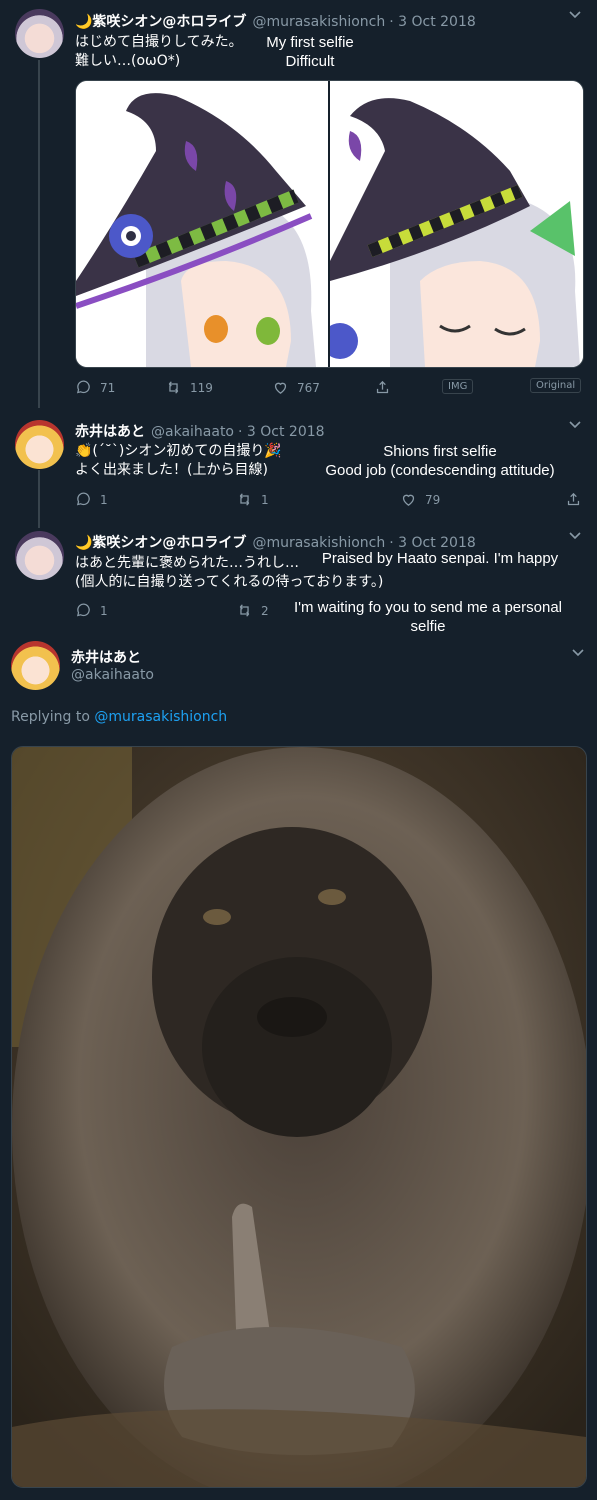 The height and width of the screenshot is (1500, 597). What do you see at coordinates (458, 386) in the screenshot?
I see `img-badge: IMG` at bounding box center [458, 386].